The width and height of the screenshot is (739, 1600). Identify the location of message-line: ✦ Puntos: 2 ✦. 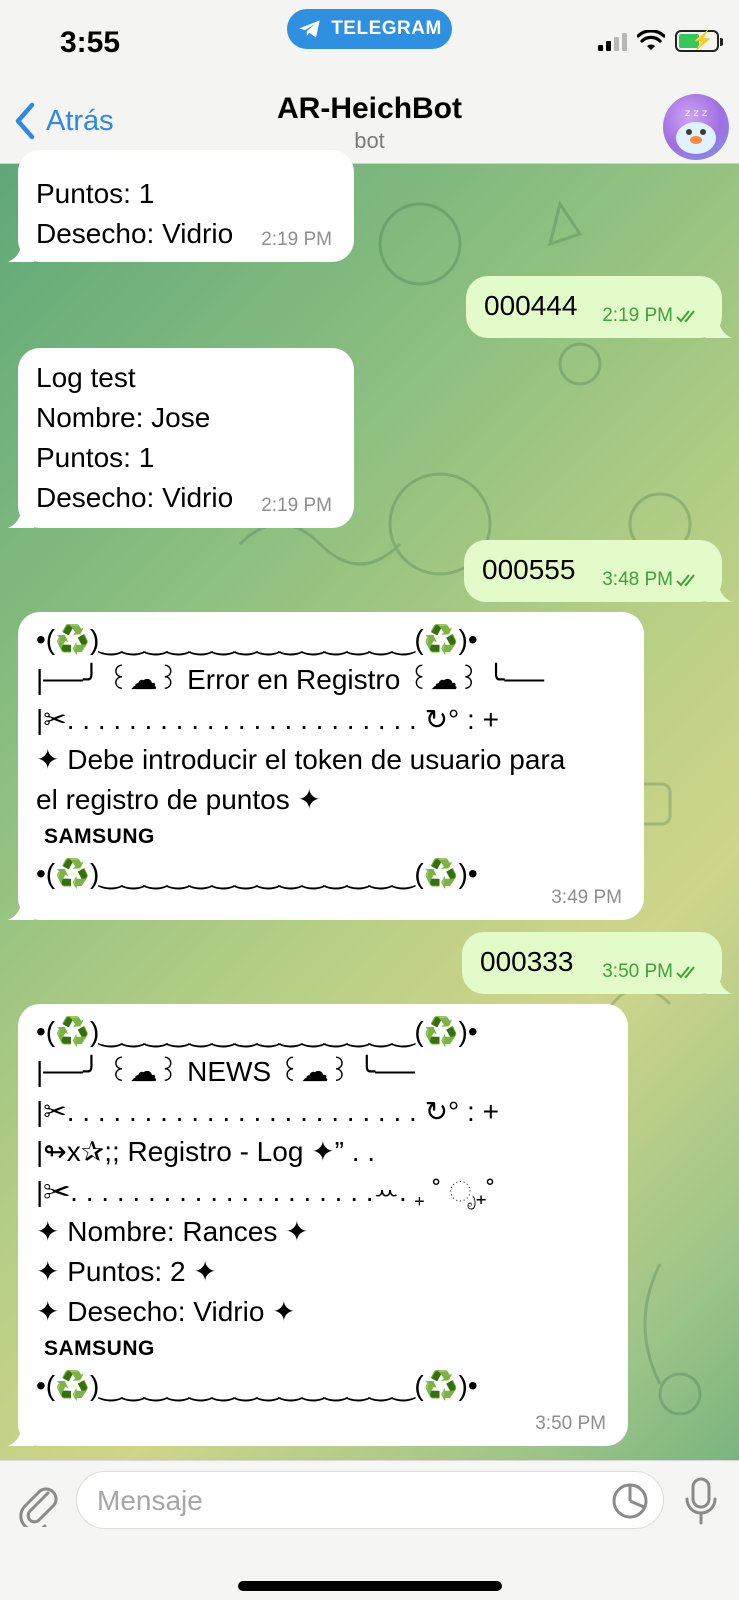
(126, 1271).